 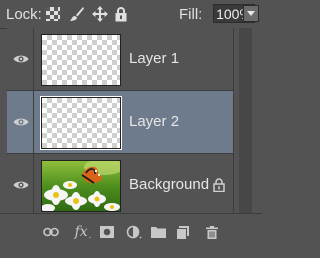 I want to click on layer-lock-icon, so click(x=219, y=185).